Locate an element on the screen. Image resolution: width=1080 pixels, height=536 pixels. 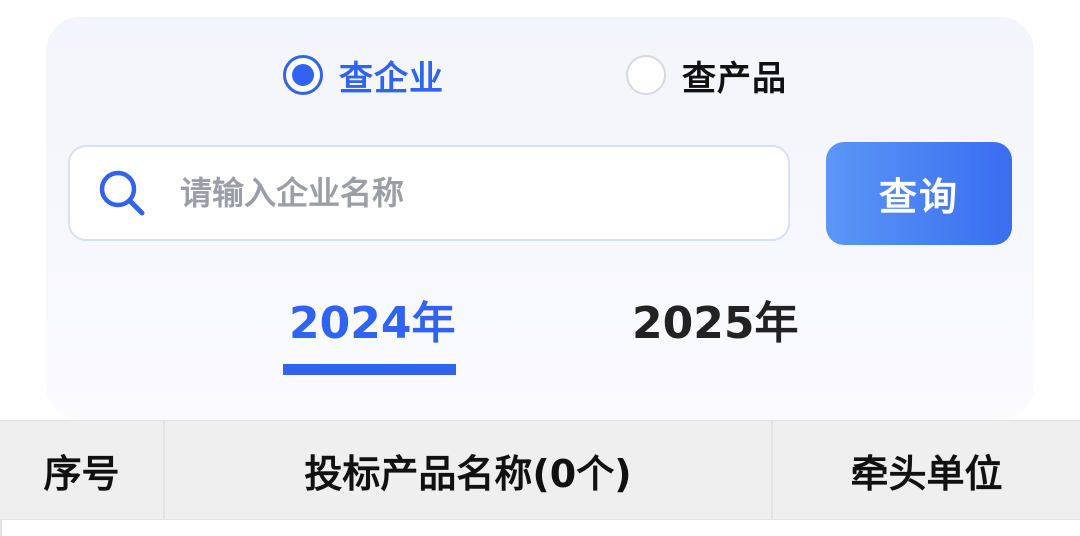
table-body is located at coordinates (540, 528).